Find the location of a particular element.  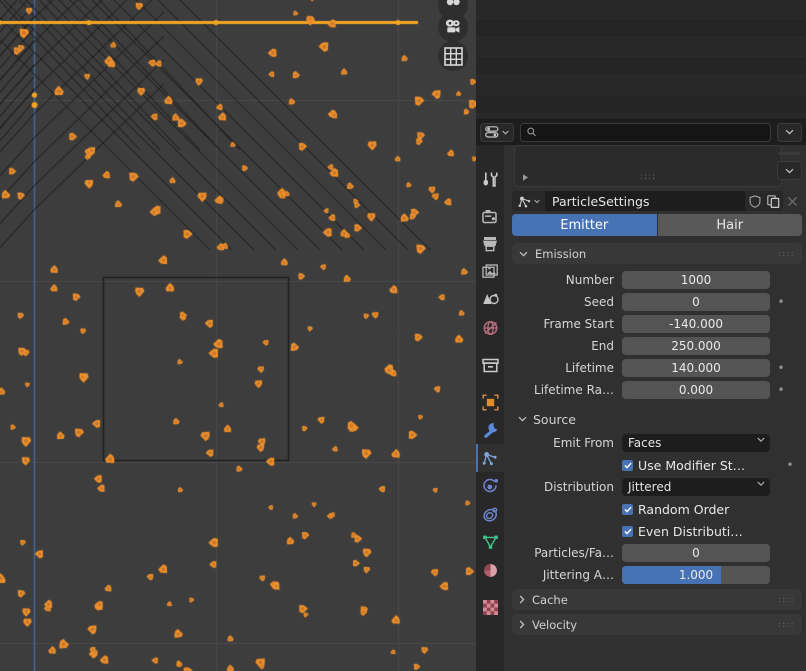

number-field-particles-per-face: 0 is located at coordinates (696, 553).